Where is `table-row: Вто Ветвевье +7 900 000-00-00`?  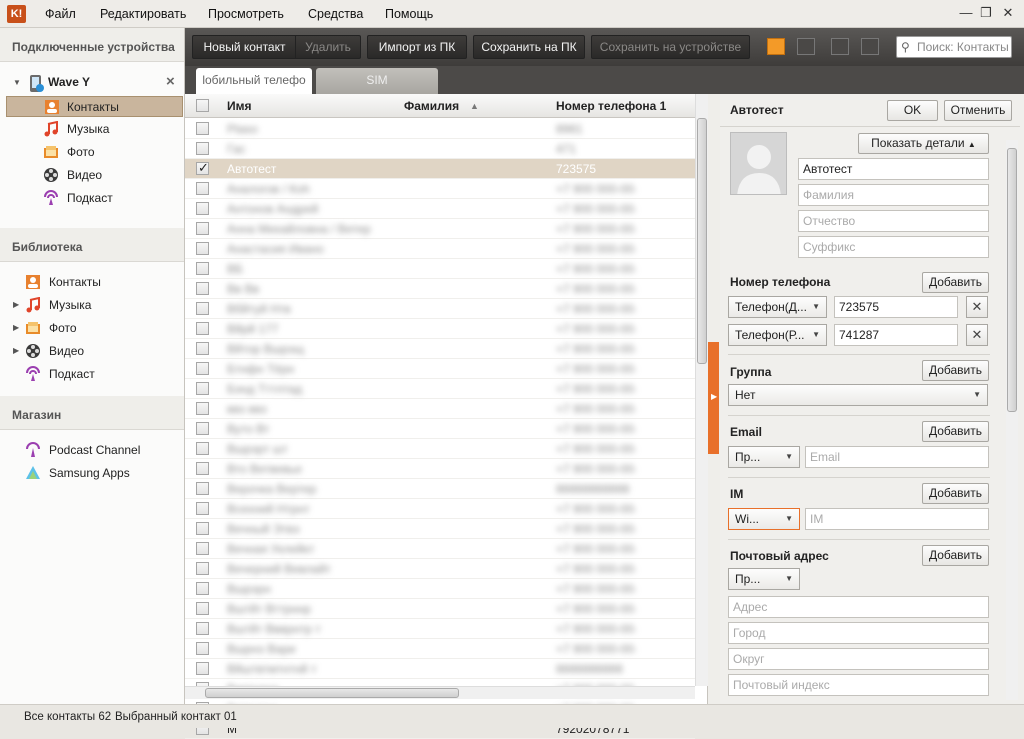 table-row: Вто Ветвевье +7 900 000-00-00 is located at coordinates (440, 469).